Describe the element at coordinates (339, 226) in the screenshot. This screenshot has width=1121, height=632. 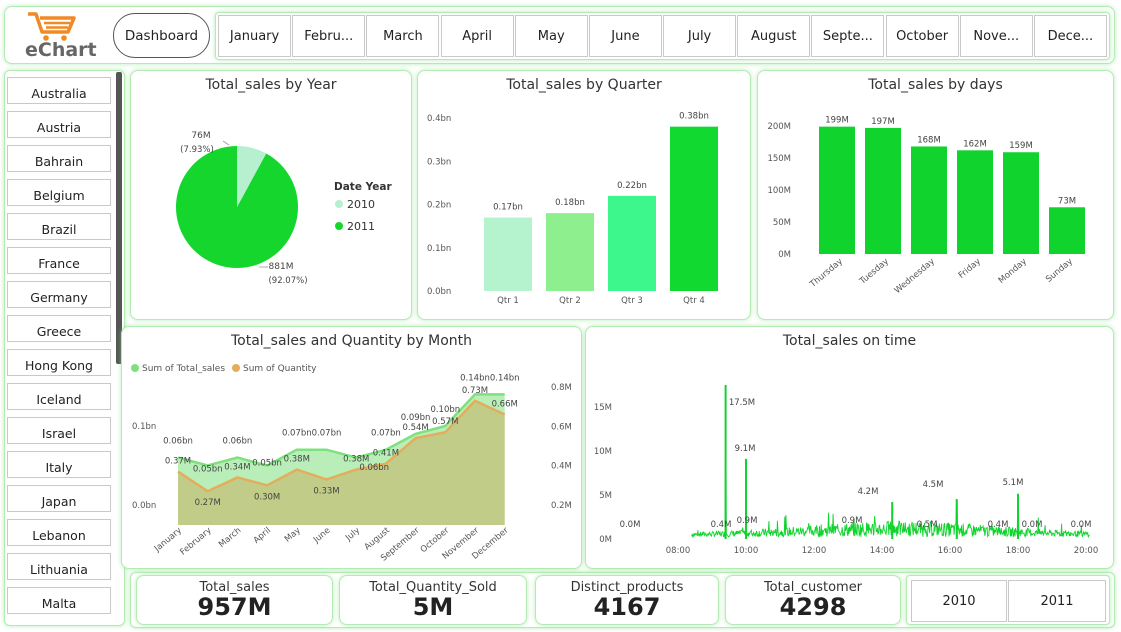
I see `legend-marker-2011` at that location.